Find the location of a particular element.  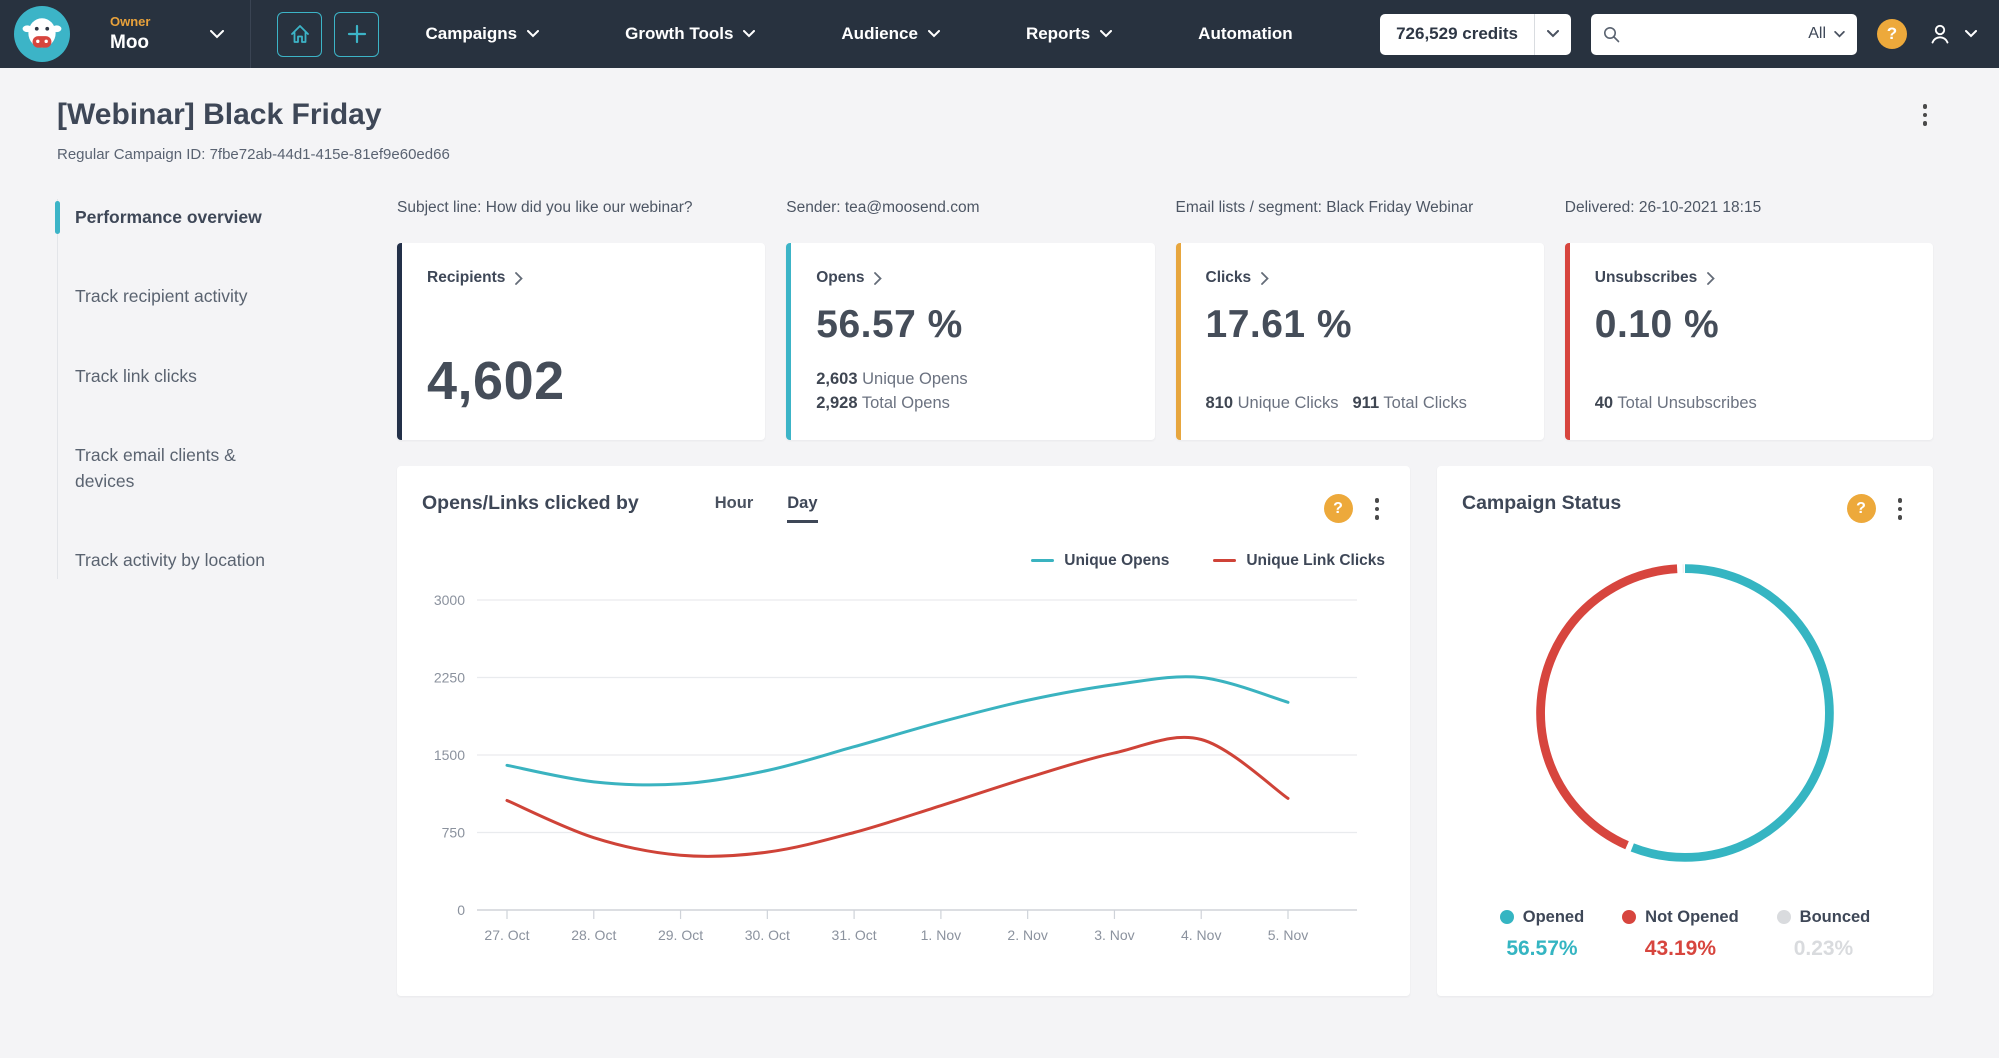

svg-text: 2250 is located at coordinates (449, 677).